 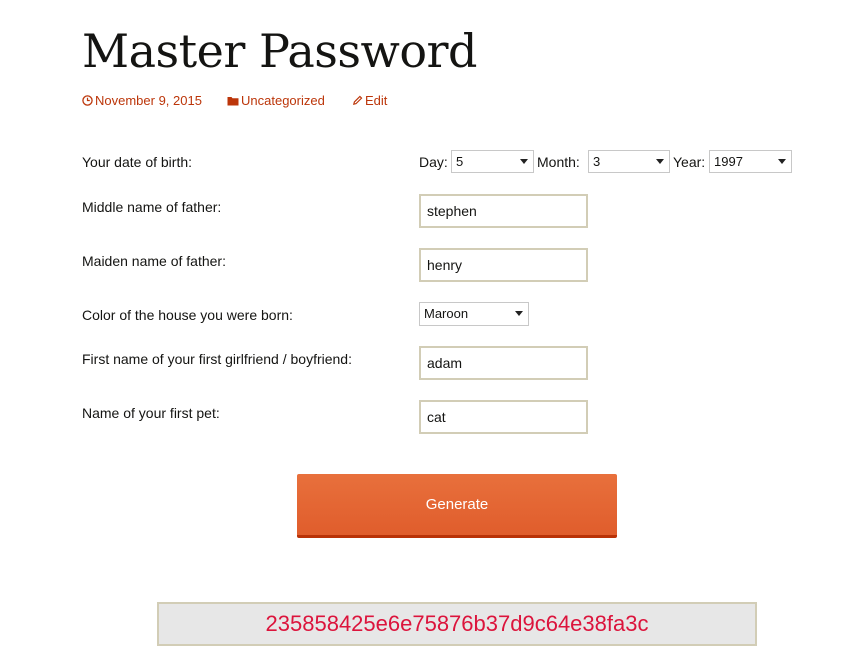 I want to click on year-select: 1997, so click(x=750, y=161).